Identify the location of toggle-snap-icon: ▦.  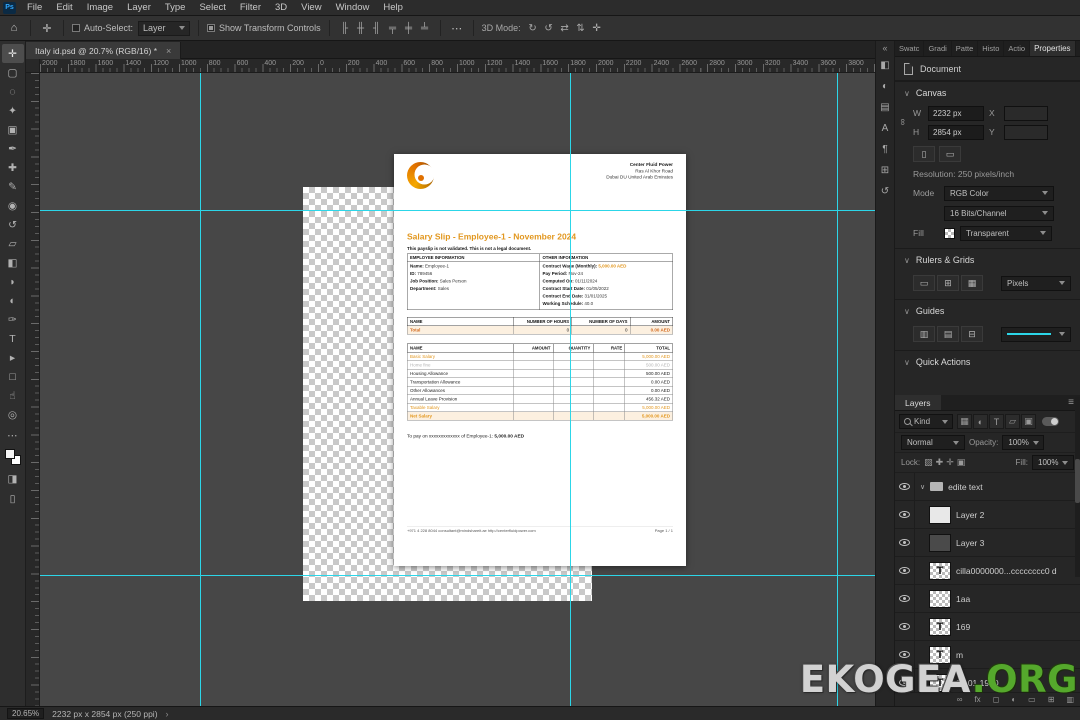
(972, 283).